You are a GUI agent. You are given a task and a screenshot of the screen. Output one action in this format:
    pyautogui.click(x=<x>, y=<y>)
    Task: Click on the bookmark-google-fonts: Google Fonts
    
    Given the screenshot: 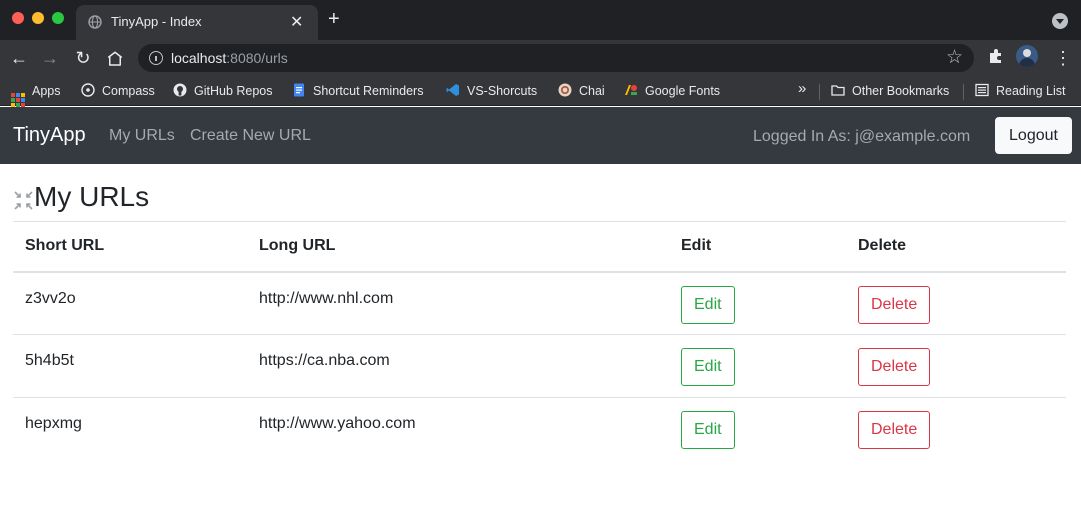 What is the action you would take?
    pyautogui.click(x=672, y=91)
    